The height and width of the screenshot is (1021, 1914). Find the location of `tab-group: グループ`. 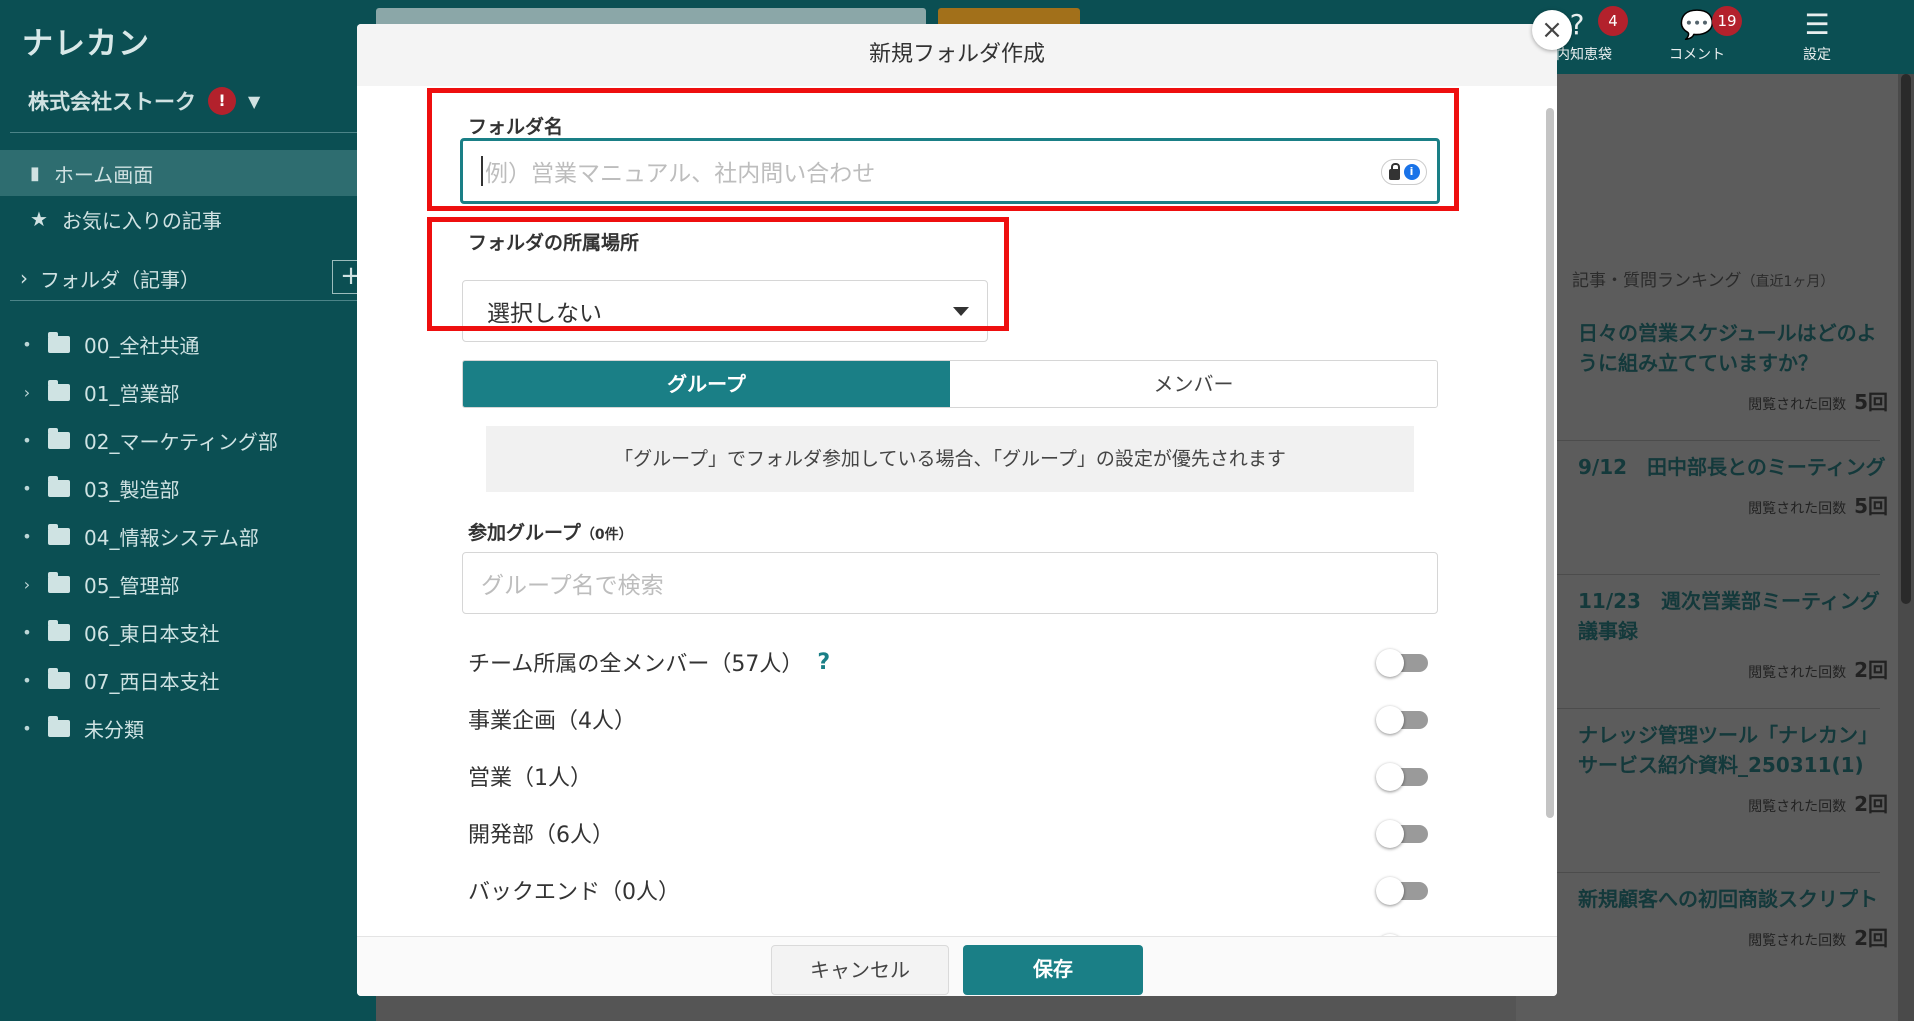

tab-group: グループ is located at coordinates (706, 384).